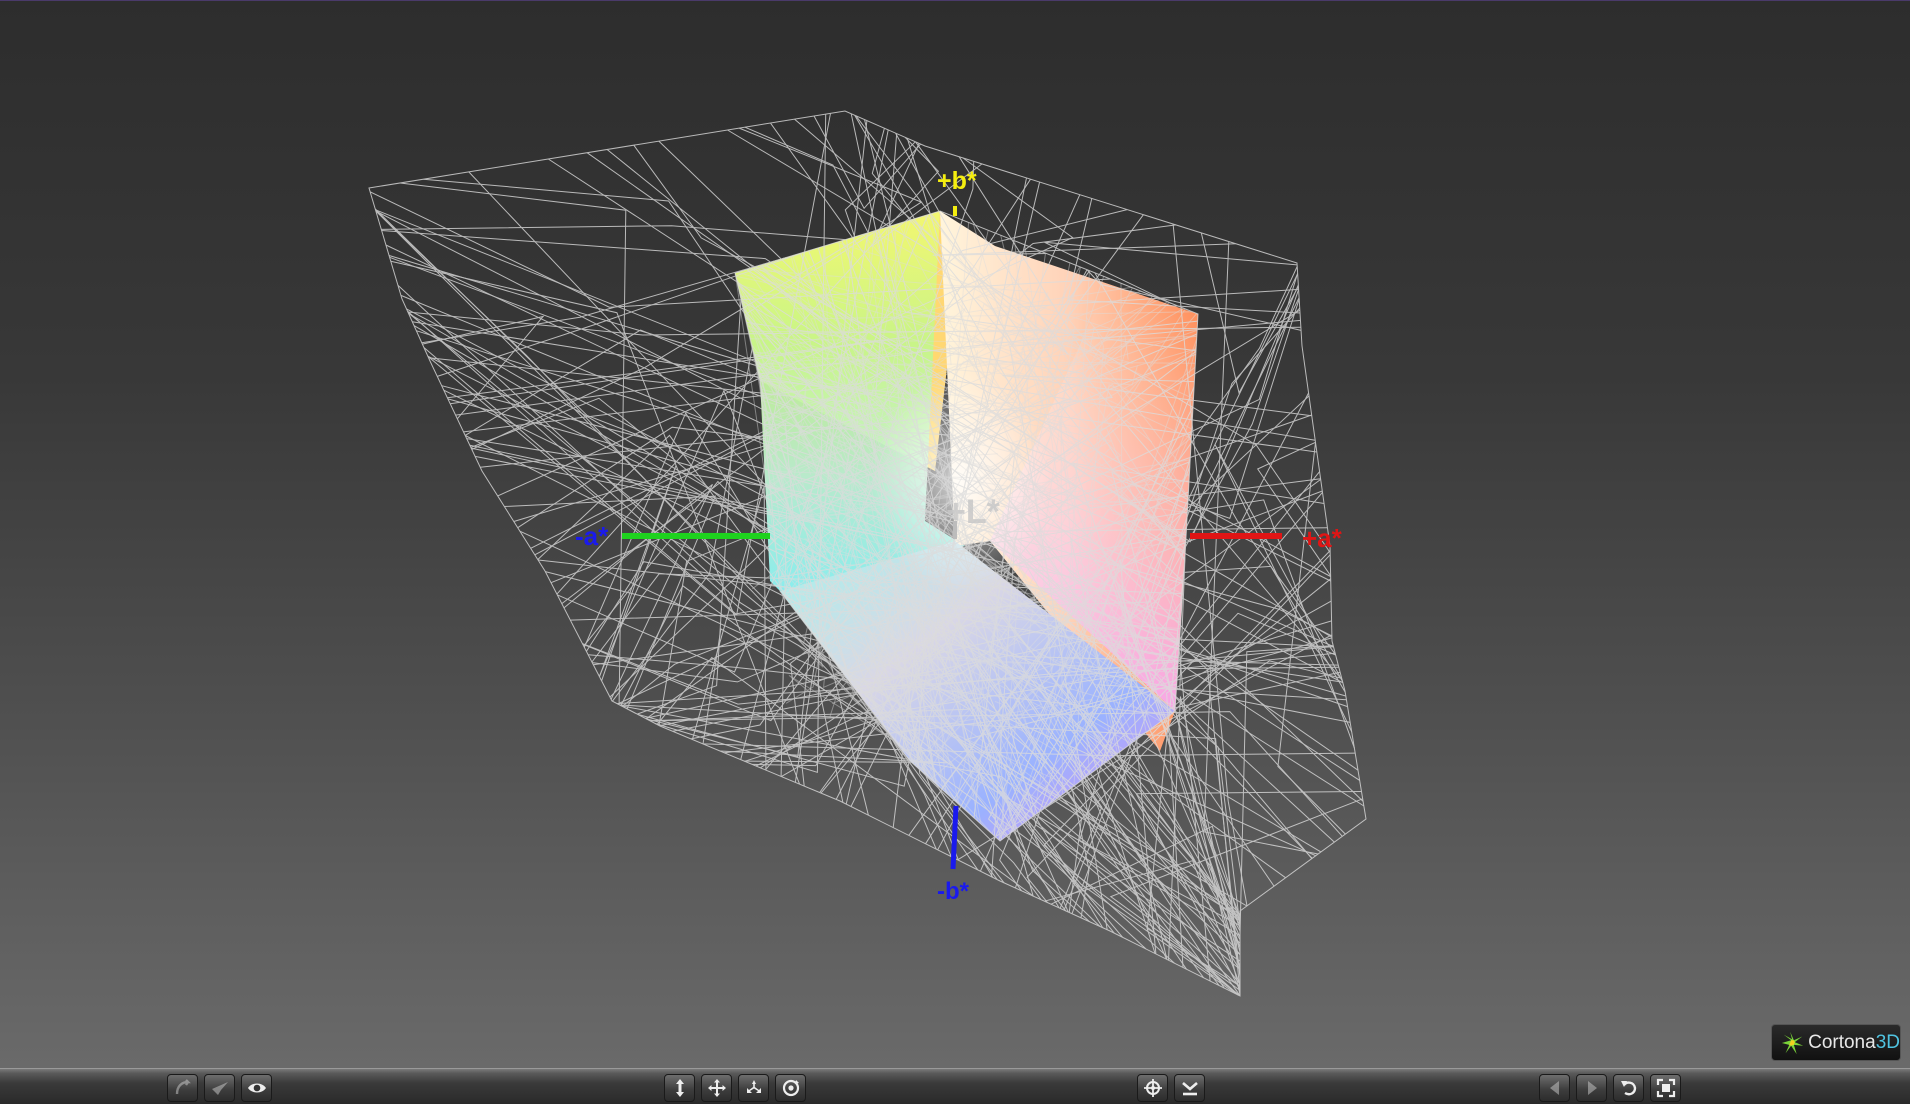 This screenshot has height=1104, width=1910. I want to click on cortona3d-logo: Cortona 3D, so click(1836, 1042).